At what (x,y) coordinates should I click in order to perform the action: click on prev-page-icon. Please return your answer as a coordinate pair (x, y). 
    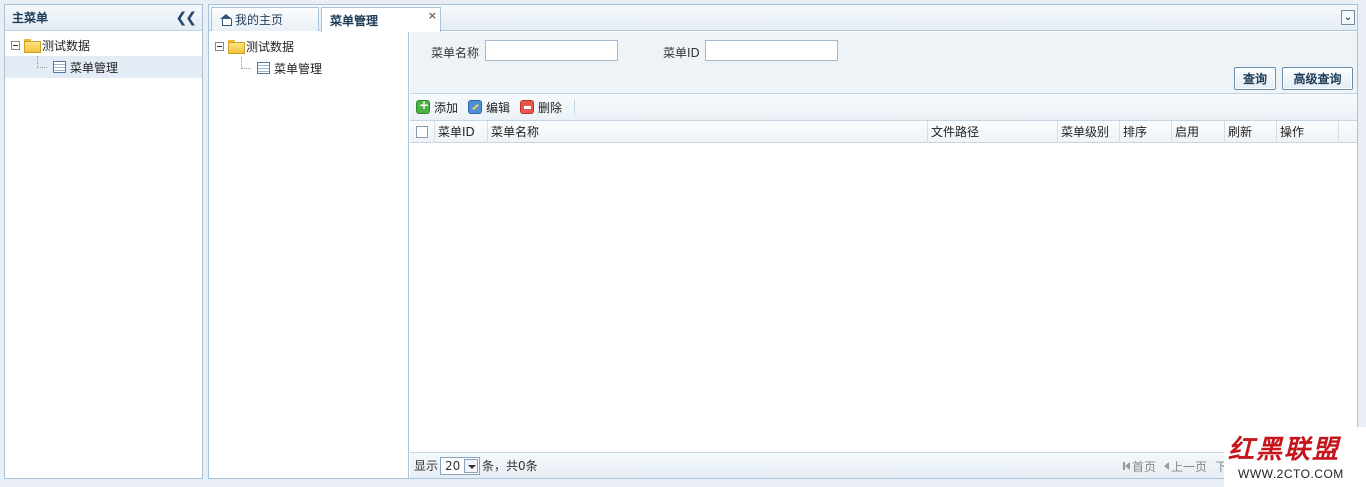
    Looking at the image, I should click on (1166, 466).